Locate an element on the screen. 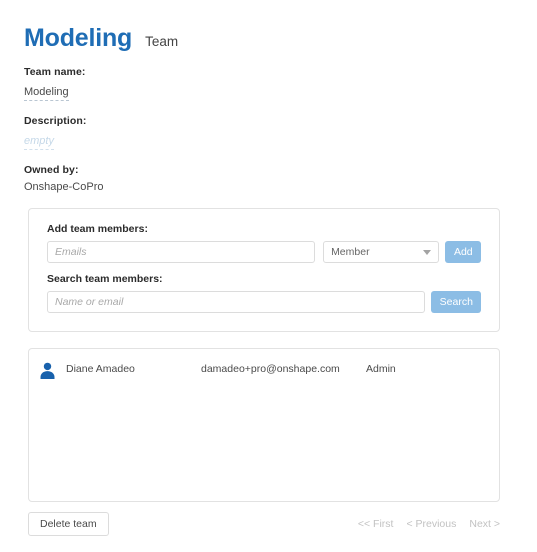 Image resolution: width=537 pixels, height=552 pixels. description-label: Description: is located at coordinates (55, 121).